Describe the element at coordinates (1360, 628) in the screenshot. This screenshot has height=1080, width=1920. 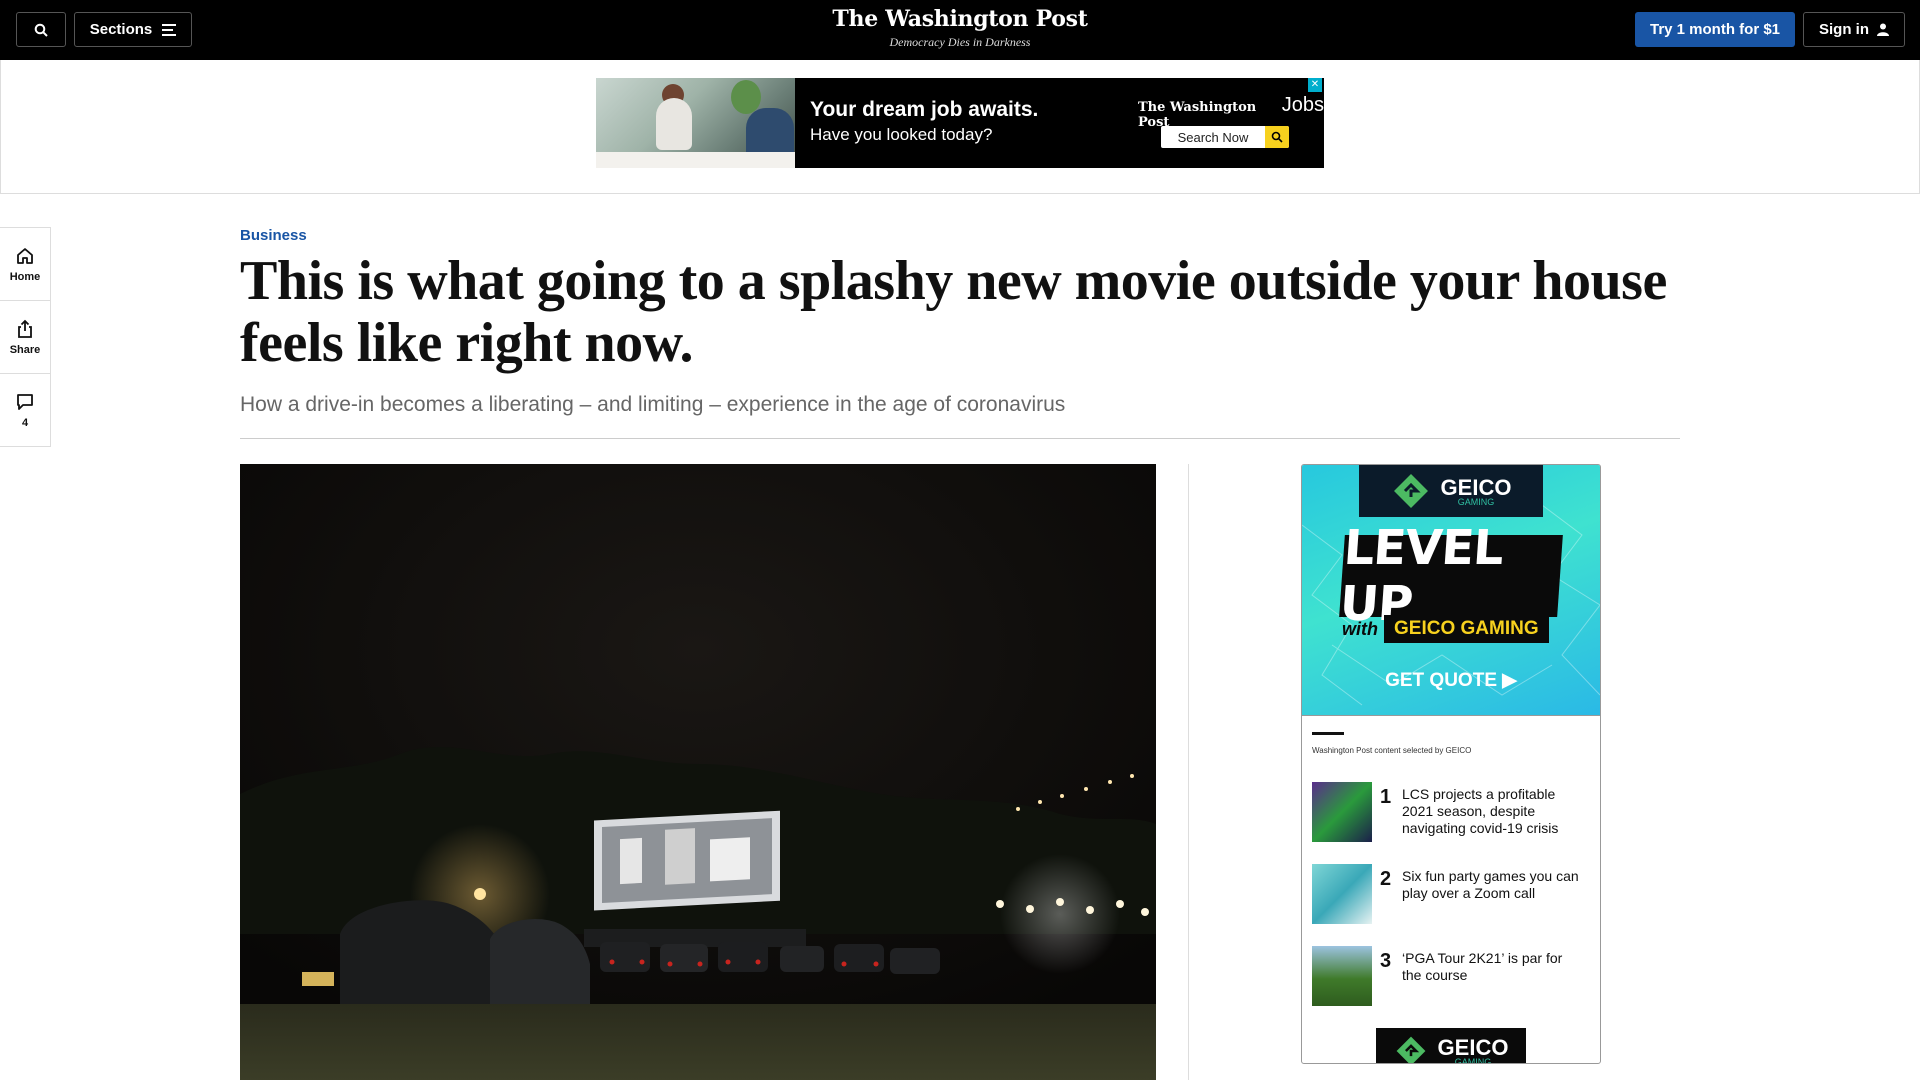
I see `with-text: with` at that location.